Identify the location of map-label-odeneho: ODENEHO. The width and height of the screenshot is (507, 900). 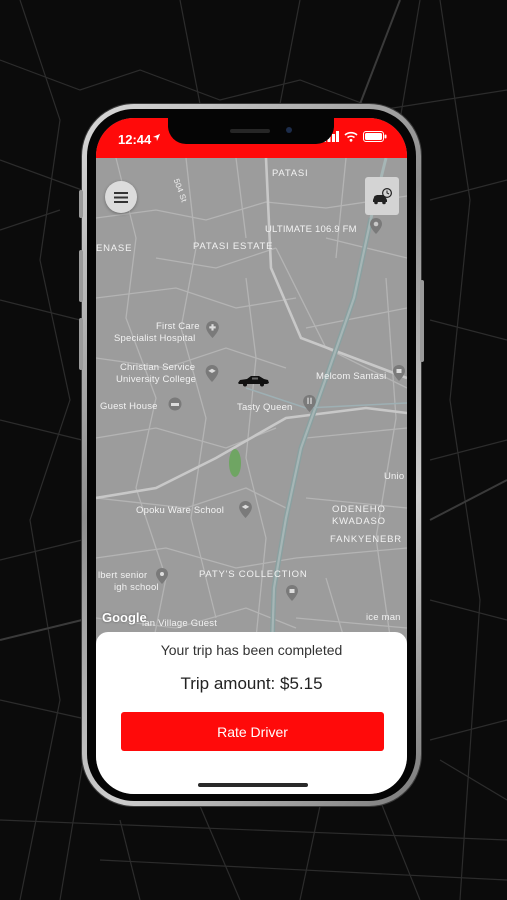
(359, 509).